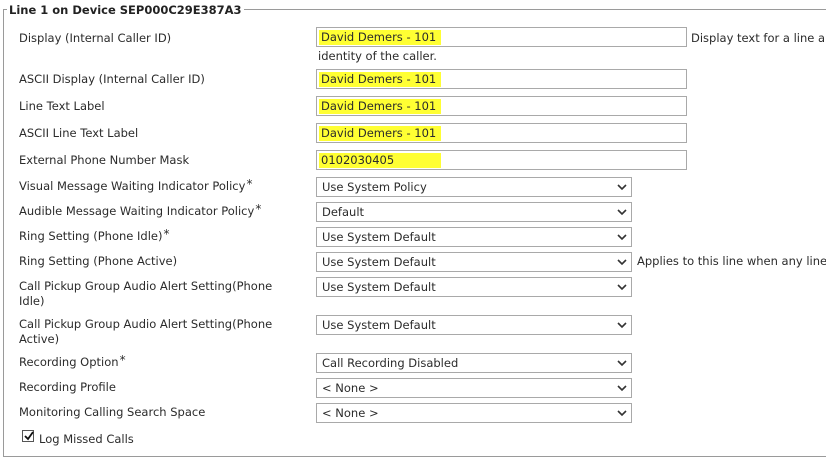 This screenshot has height=465, width=826. What do you see at coordinates (758, 38) in the screenshot?
I see `display-help-text: Display text for a line a` at bounding box center [758, 38].